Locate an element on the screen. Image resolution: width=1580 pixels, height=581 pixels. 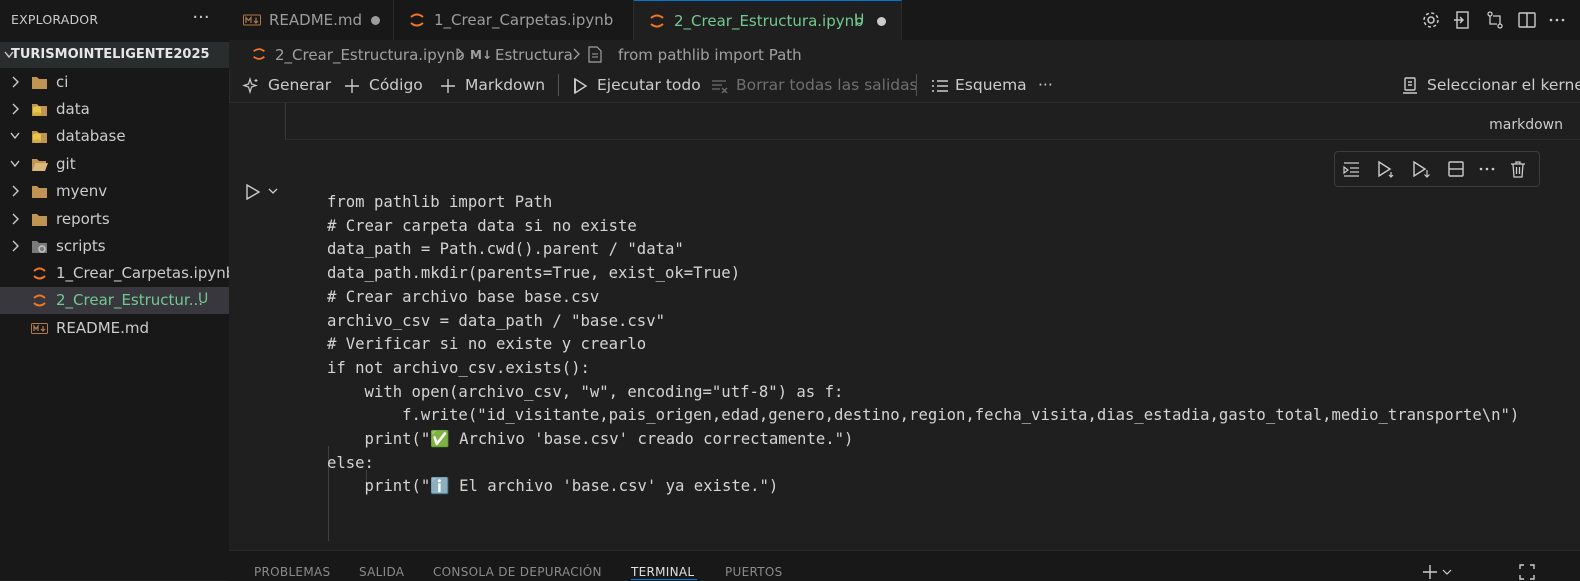
run-below-icon is located at coordinates (1386, 169).